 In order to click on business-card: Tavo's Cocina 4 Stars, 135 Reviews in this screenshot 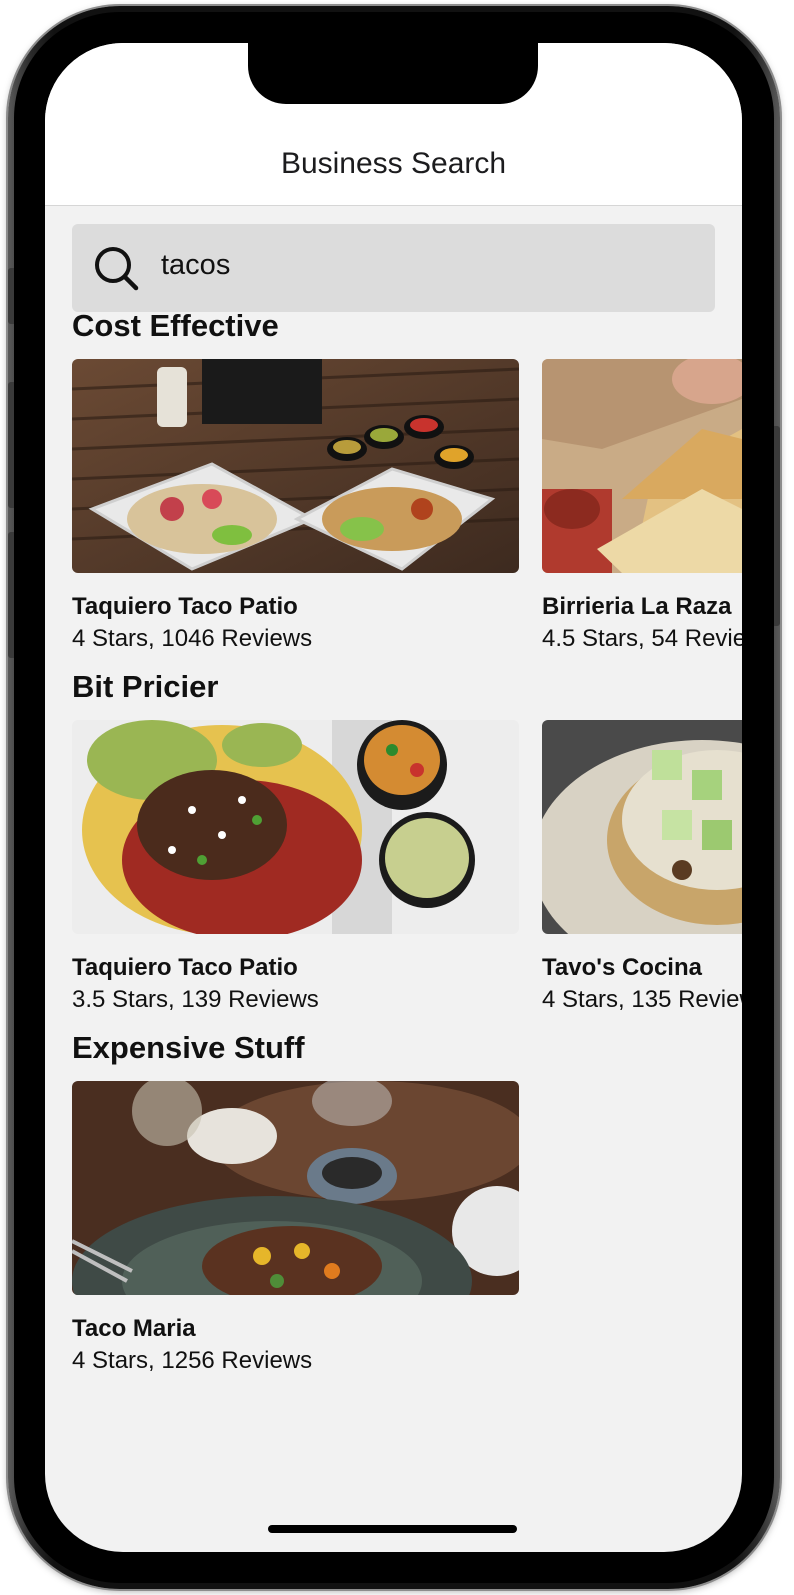, I will do `click(642, 867)`.